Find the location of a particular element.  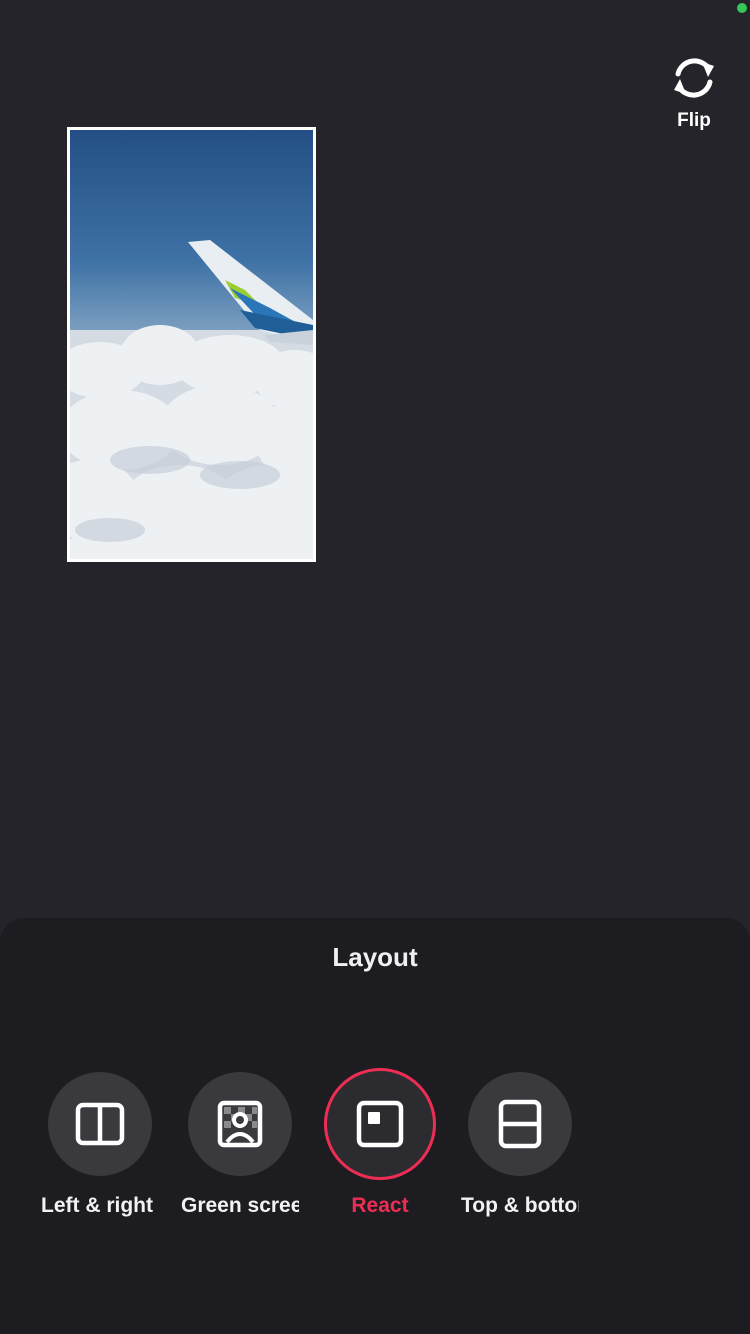

video-preview is located at coordinates (191, 344).